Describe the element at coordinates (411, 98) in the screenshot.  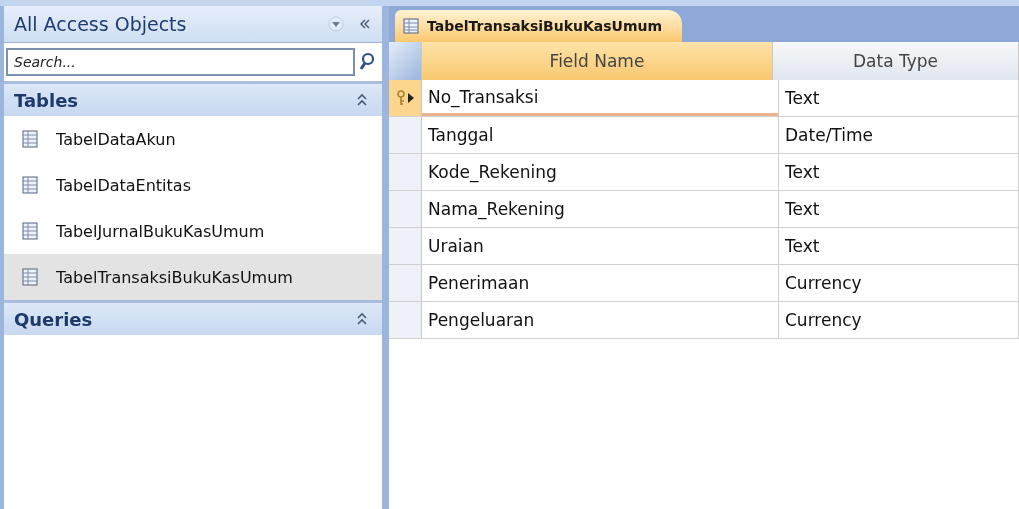
I see `current-row-icon` at that location.